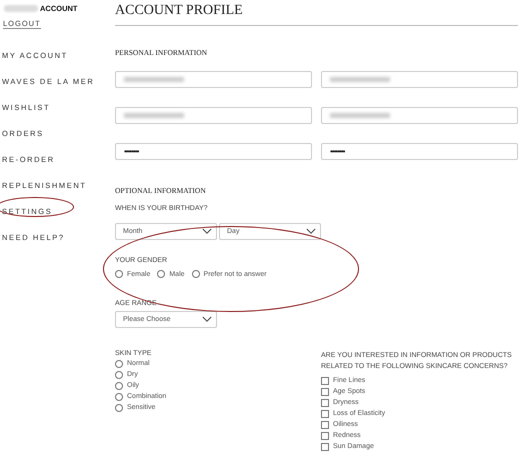  Describe the element at coordinates (179, 11) in the screenshot. I see `page-title: ACCOUNT PROFILE` at that location.